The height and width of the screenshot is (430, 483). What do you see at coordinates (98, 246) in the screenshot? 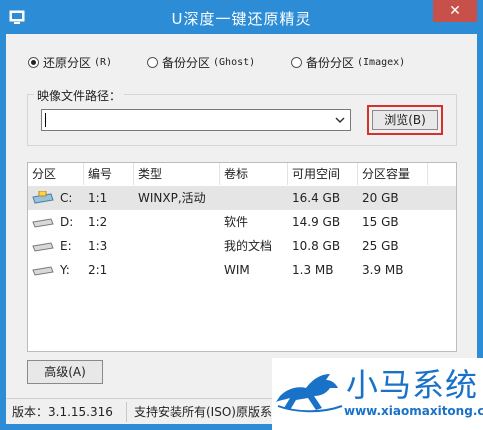
I see `cell-number: 1:3` at bounding box center [98, 246].